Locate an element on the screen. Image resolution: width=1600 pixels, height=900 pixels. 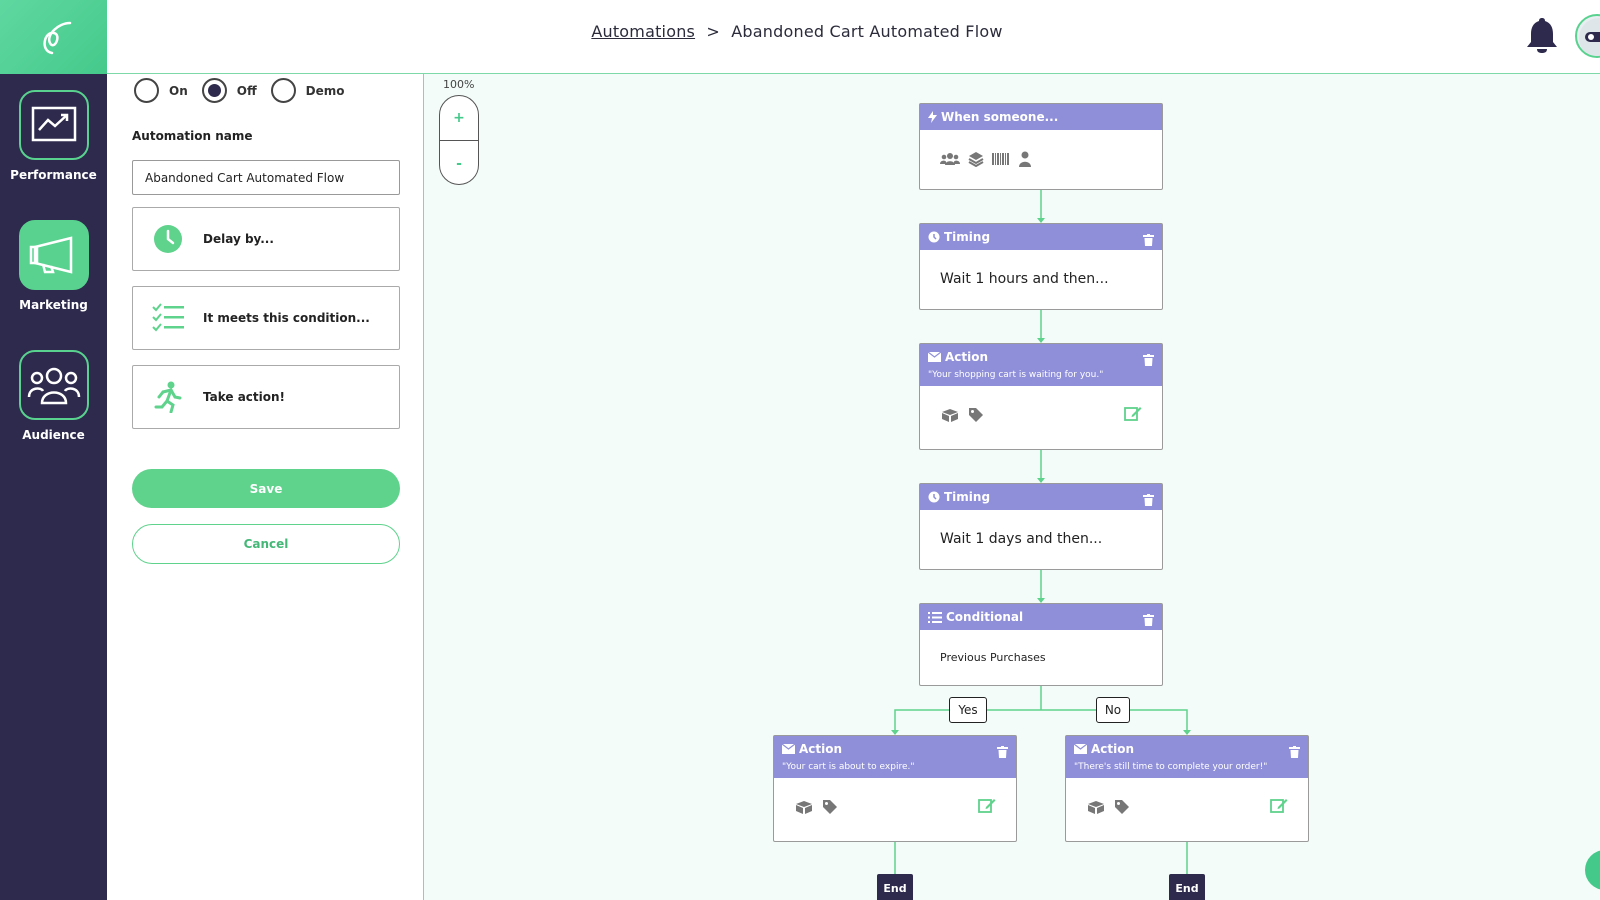
action-block-card: Take action! is located at coordinates (266, 397).